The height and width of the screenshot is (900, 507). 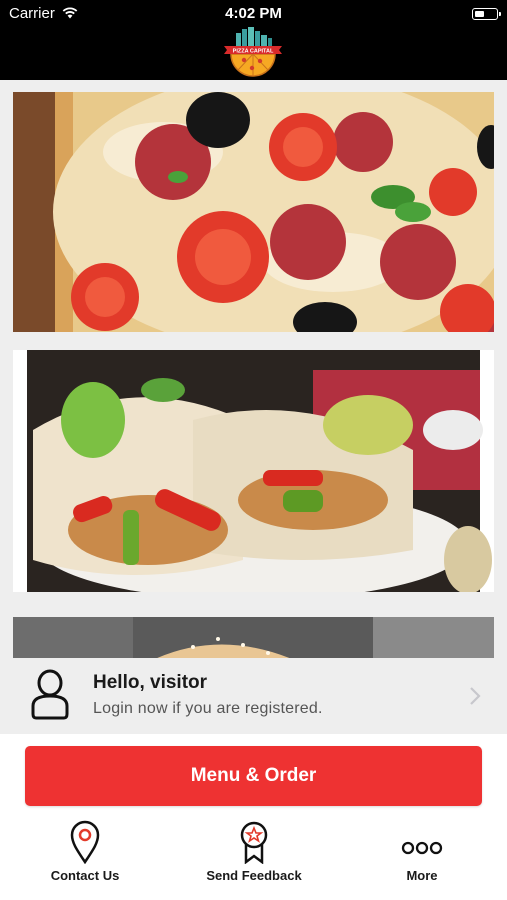 What do you see at coordinates (254, 842) in the screenshot?
I see `badge-star-icon` at bounding box center [254, 842].